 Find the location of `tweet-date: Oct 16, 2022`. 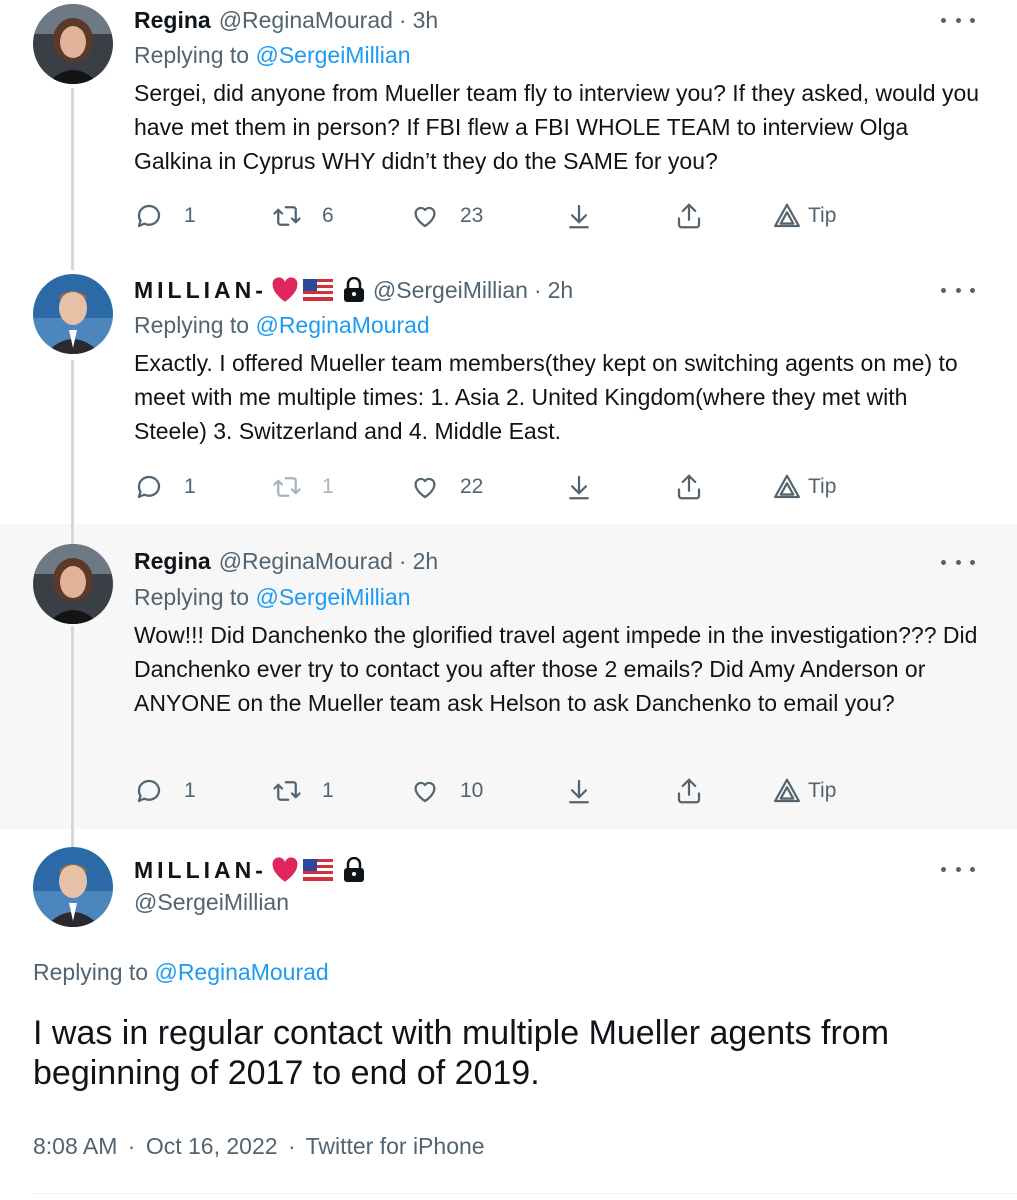

tweet-date: Oct 16, 2022 is located at coordinates (212, 1146).